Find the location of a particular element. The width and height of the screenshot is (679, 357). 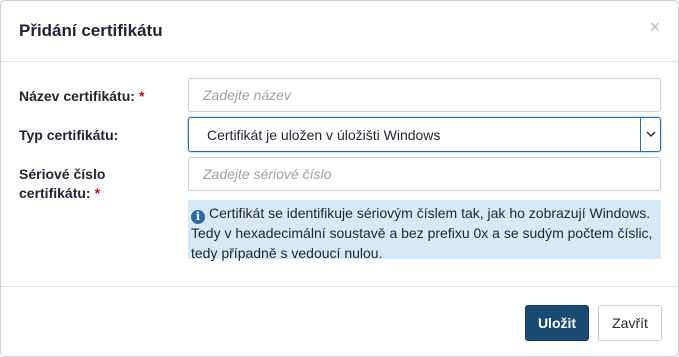

serial-number-label: Sériové číslo certifikátu: * is located at coordinates (62, 184).